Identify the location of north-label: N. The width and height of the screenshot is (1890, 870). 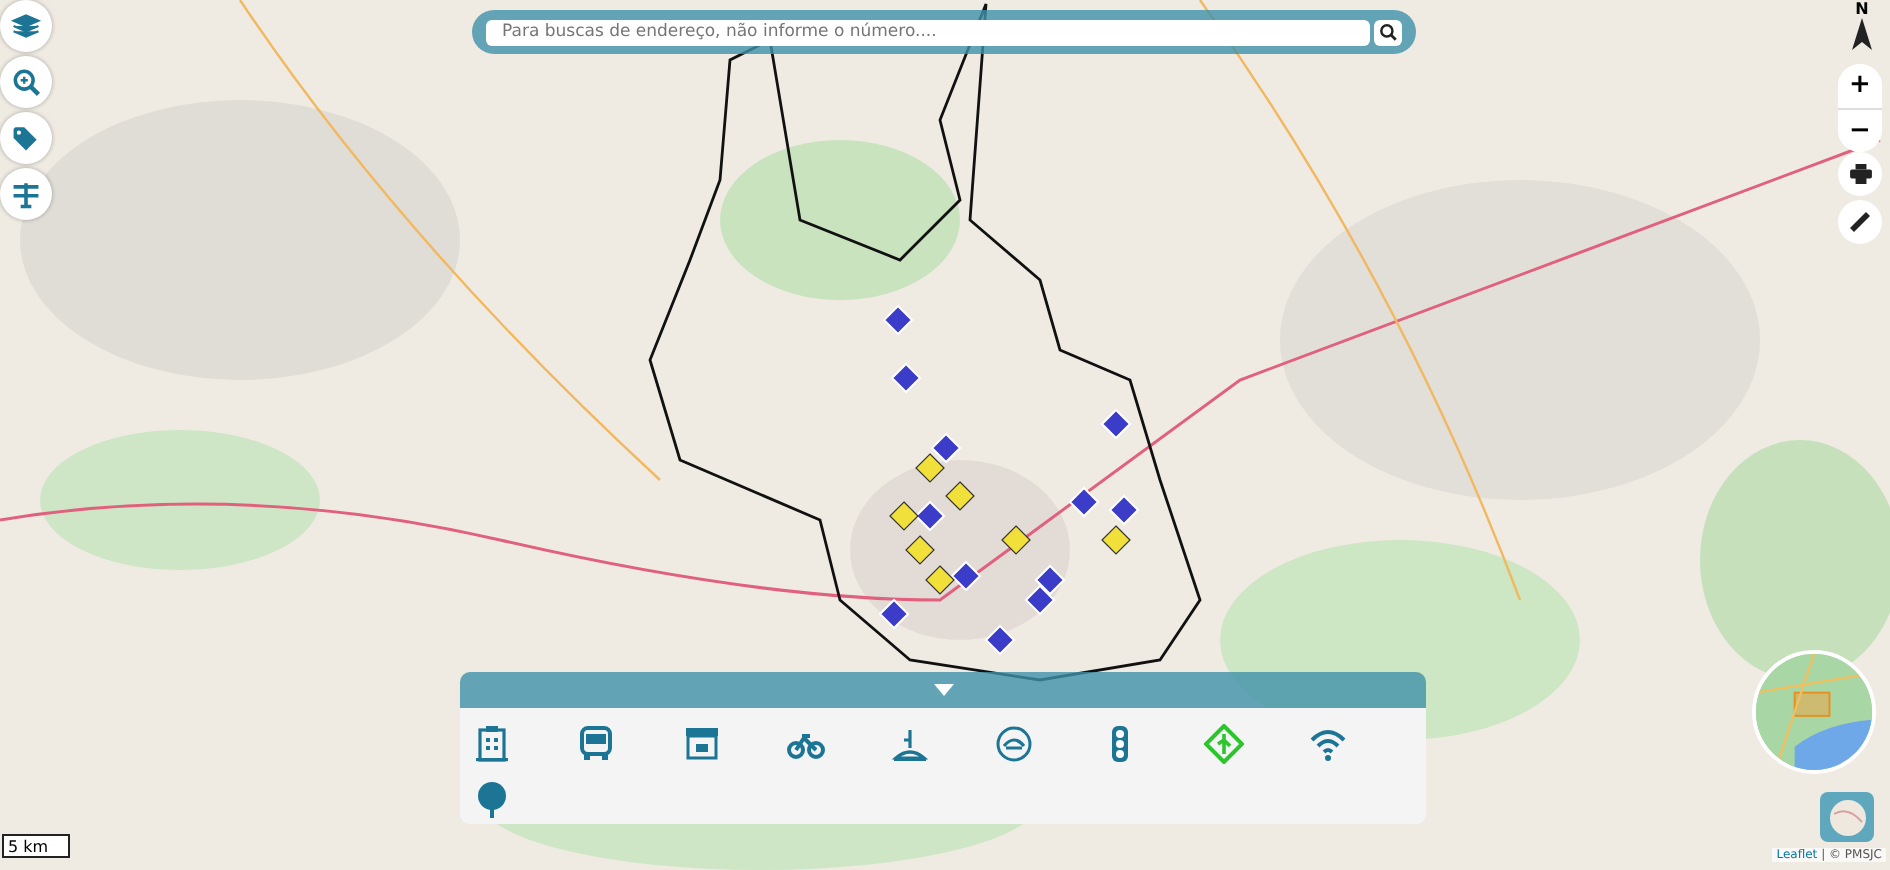
(1862, 9).